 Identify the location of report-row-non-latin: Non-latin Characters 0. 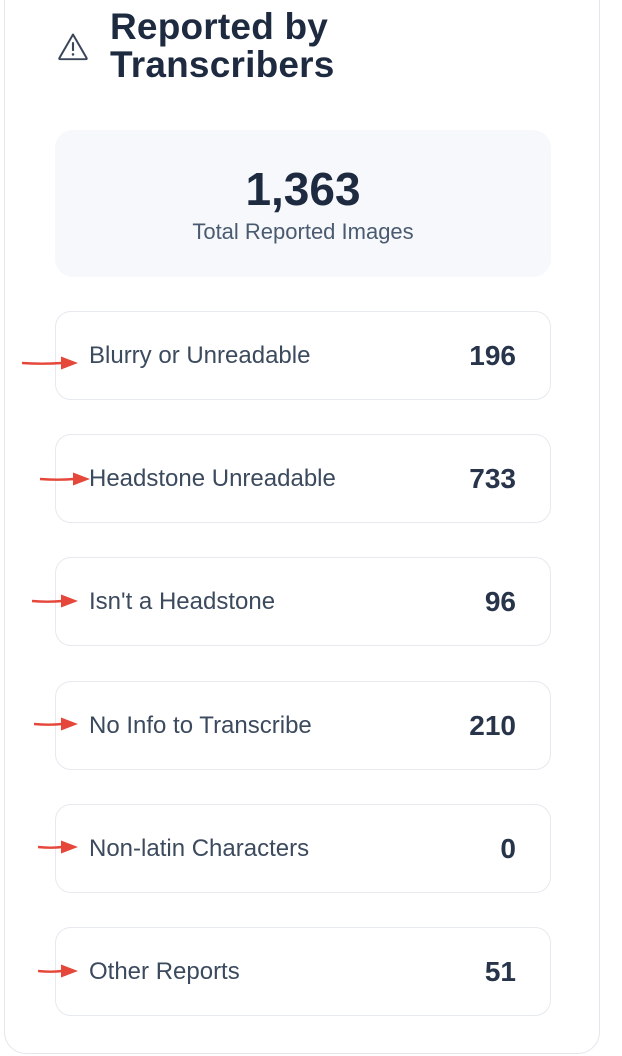
(303, 848).